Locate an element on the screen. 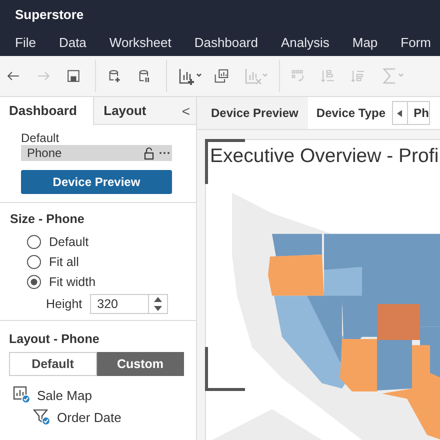 The height and width of the screenshot is (440, 440). lock-icon is located at coordinates (149, 153).